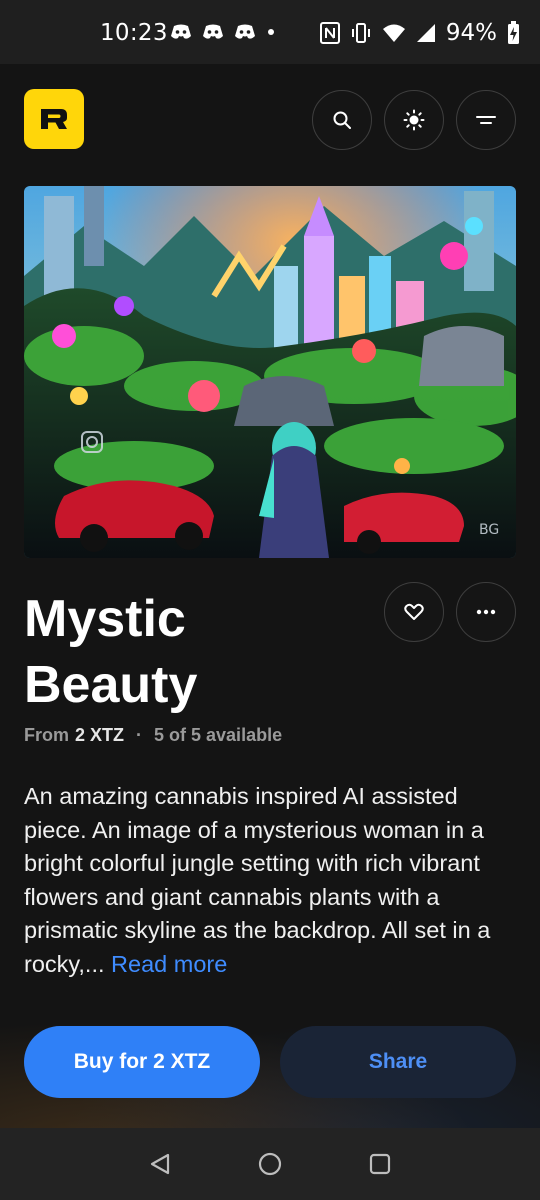  What do you see at coordinates (329, 33) in the screenshot?
I see `nfc-icon` at bounding box center [329, 33].